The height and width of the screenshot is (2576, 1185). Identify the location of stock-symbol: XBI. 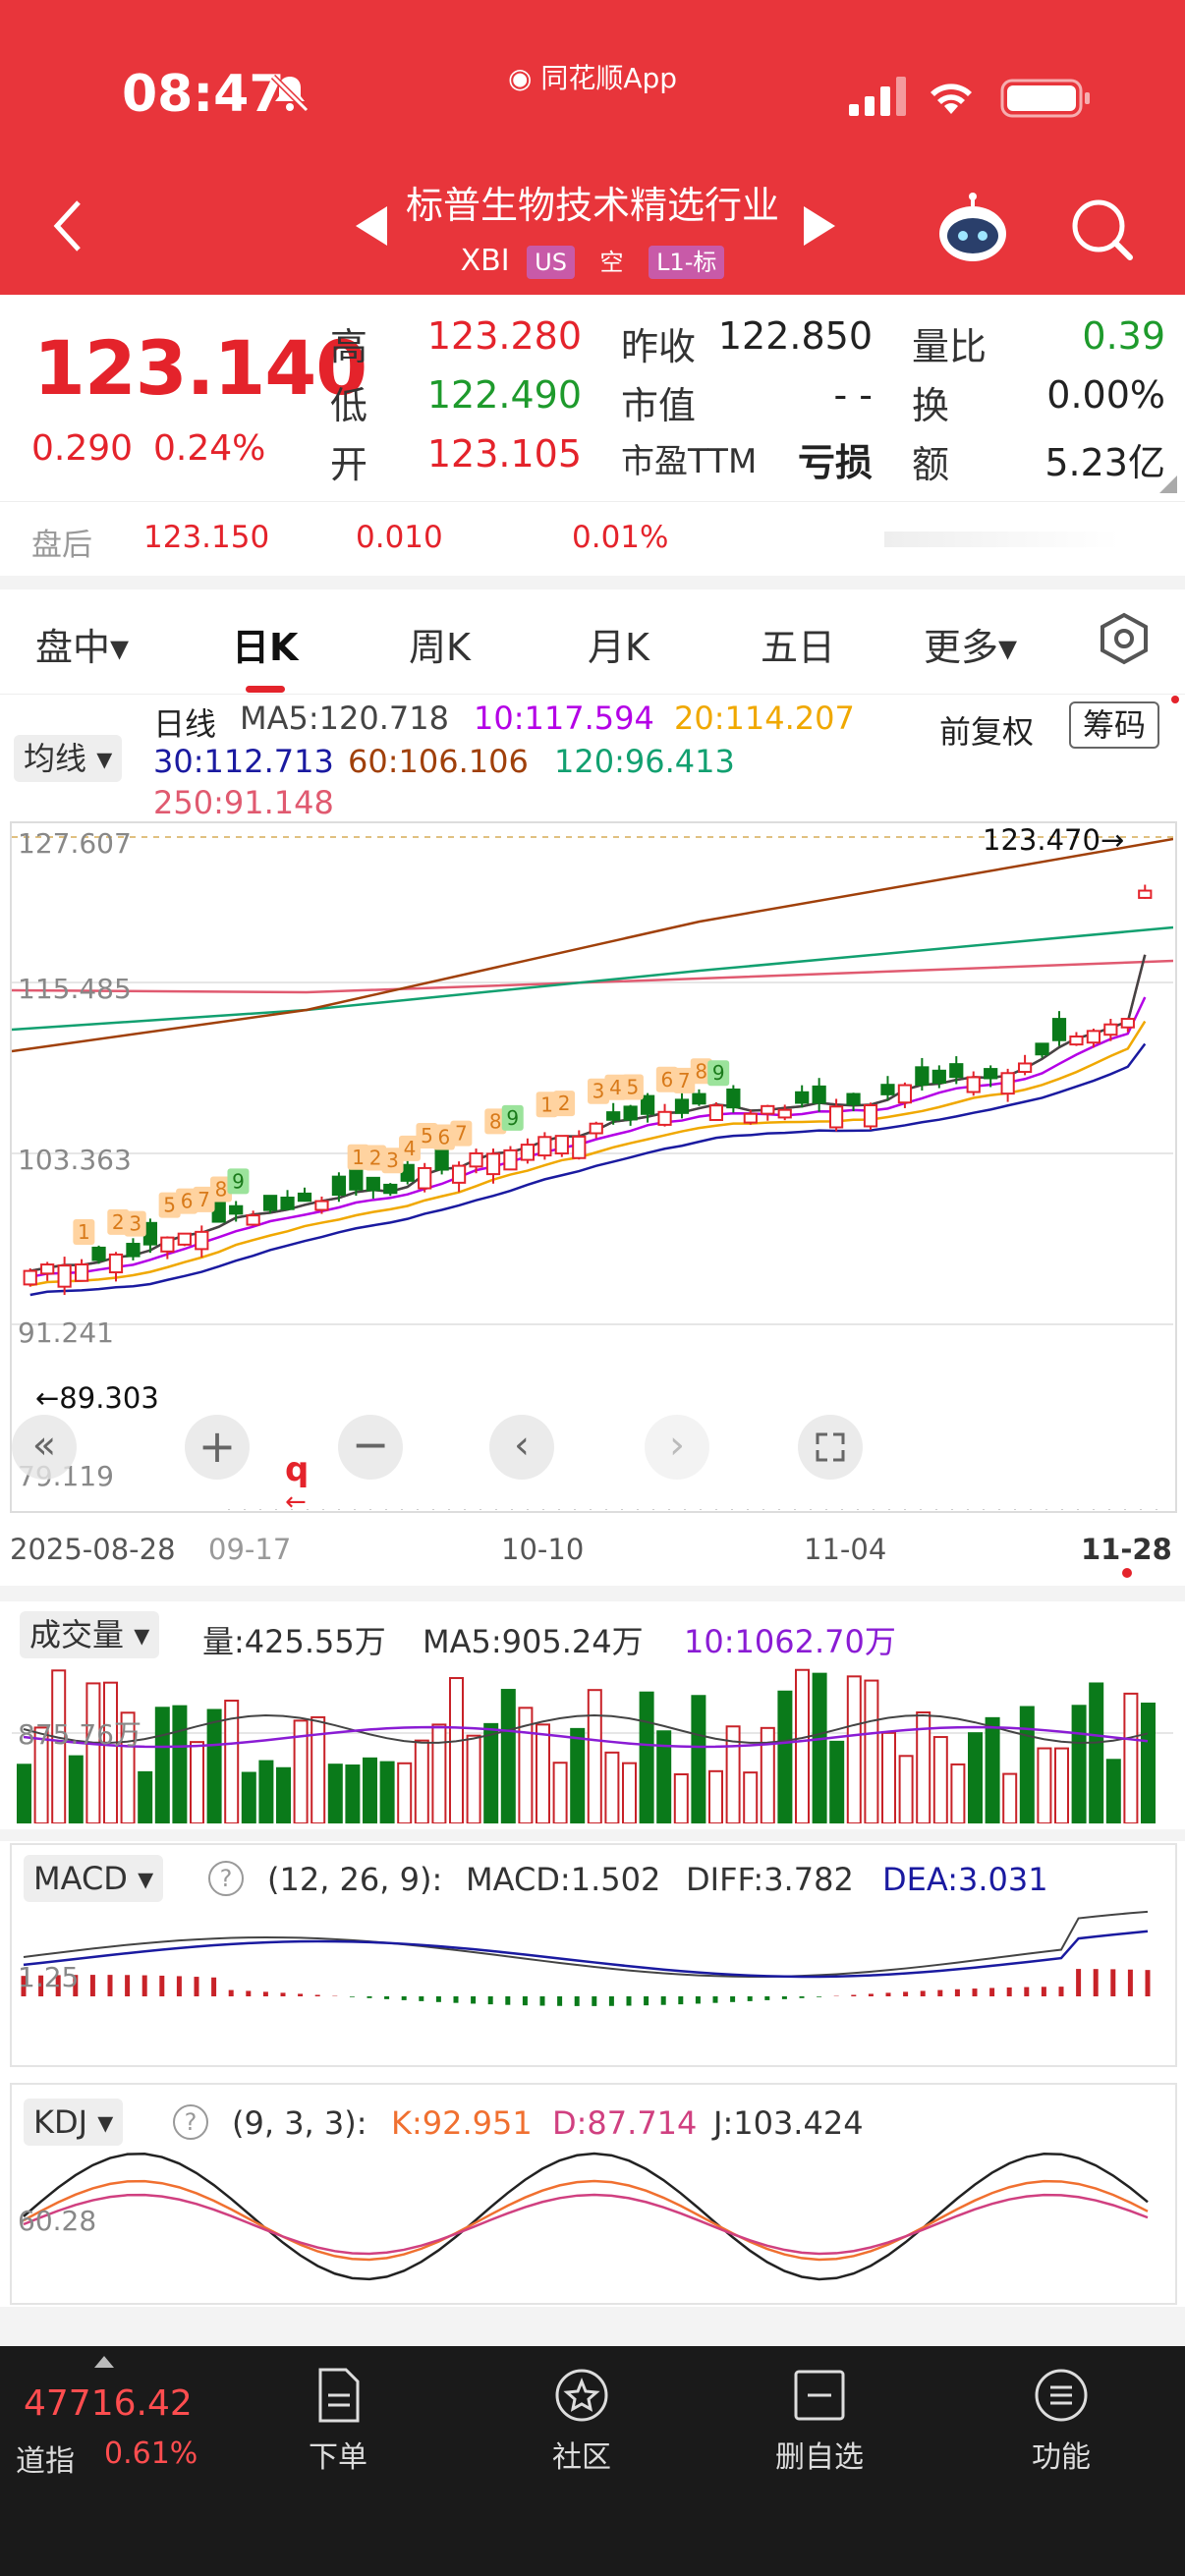
(485, 261).